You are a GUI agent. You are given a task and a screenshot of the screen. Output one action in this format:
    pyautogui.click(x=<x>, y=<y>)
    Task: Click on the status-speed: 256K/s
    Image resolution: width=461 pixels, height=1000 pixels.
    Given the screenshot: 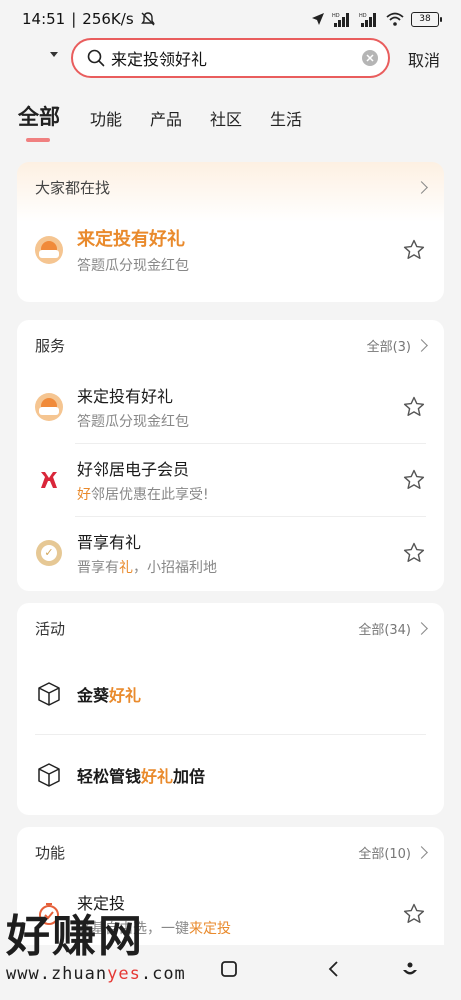 What is the action you would take?
    pyautogui.click(x=108, y=19)
    